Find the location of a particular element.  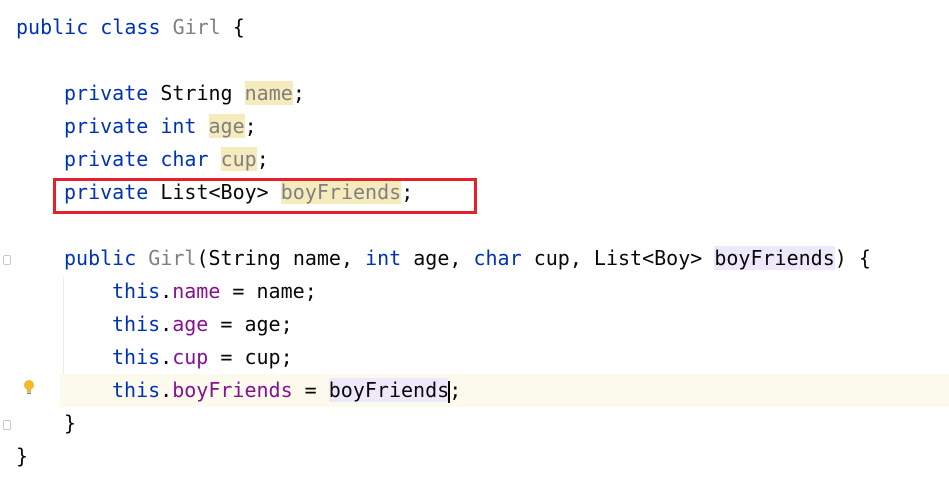

param-cup: cup is located at coordinates (551, 258).